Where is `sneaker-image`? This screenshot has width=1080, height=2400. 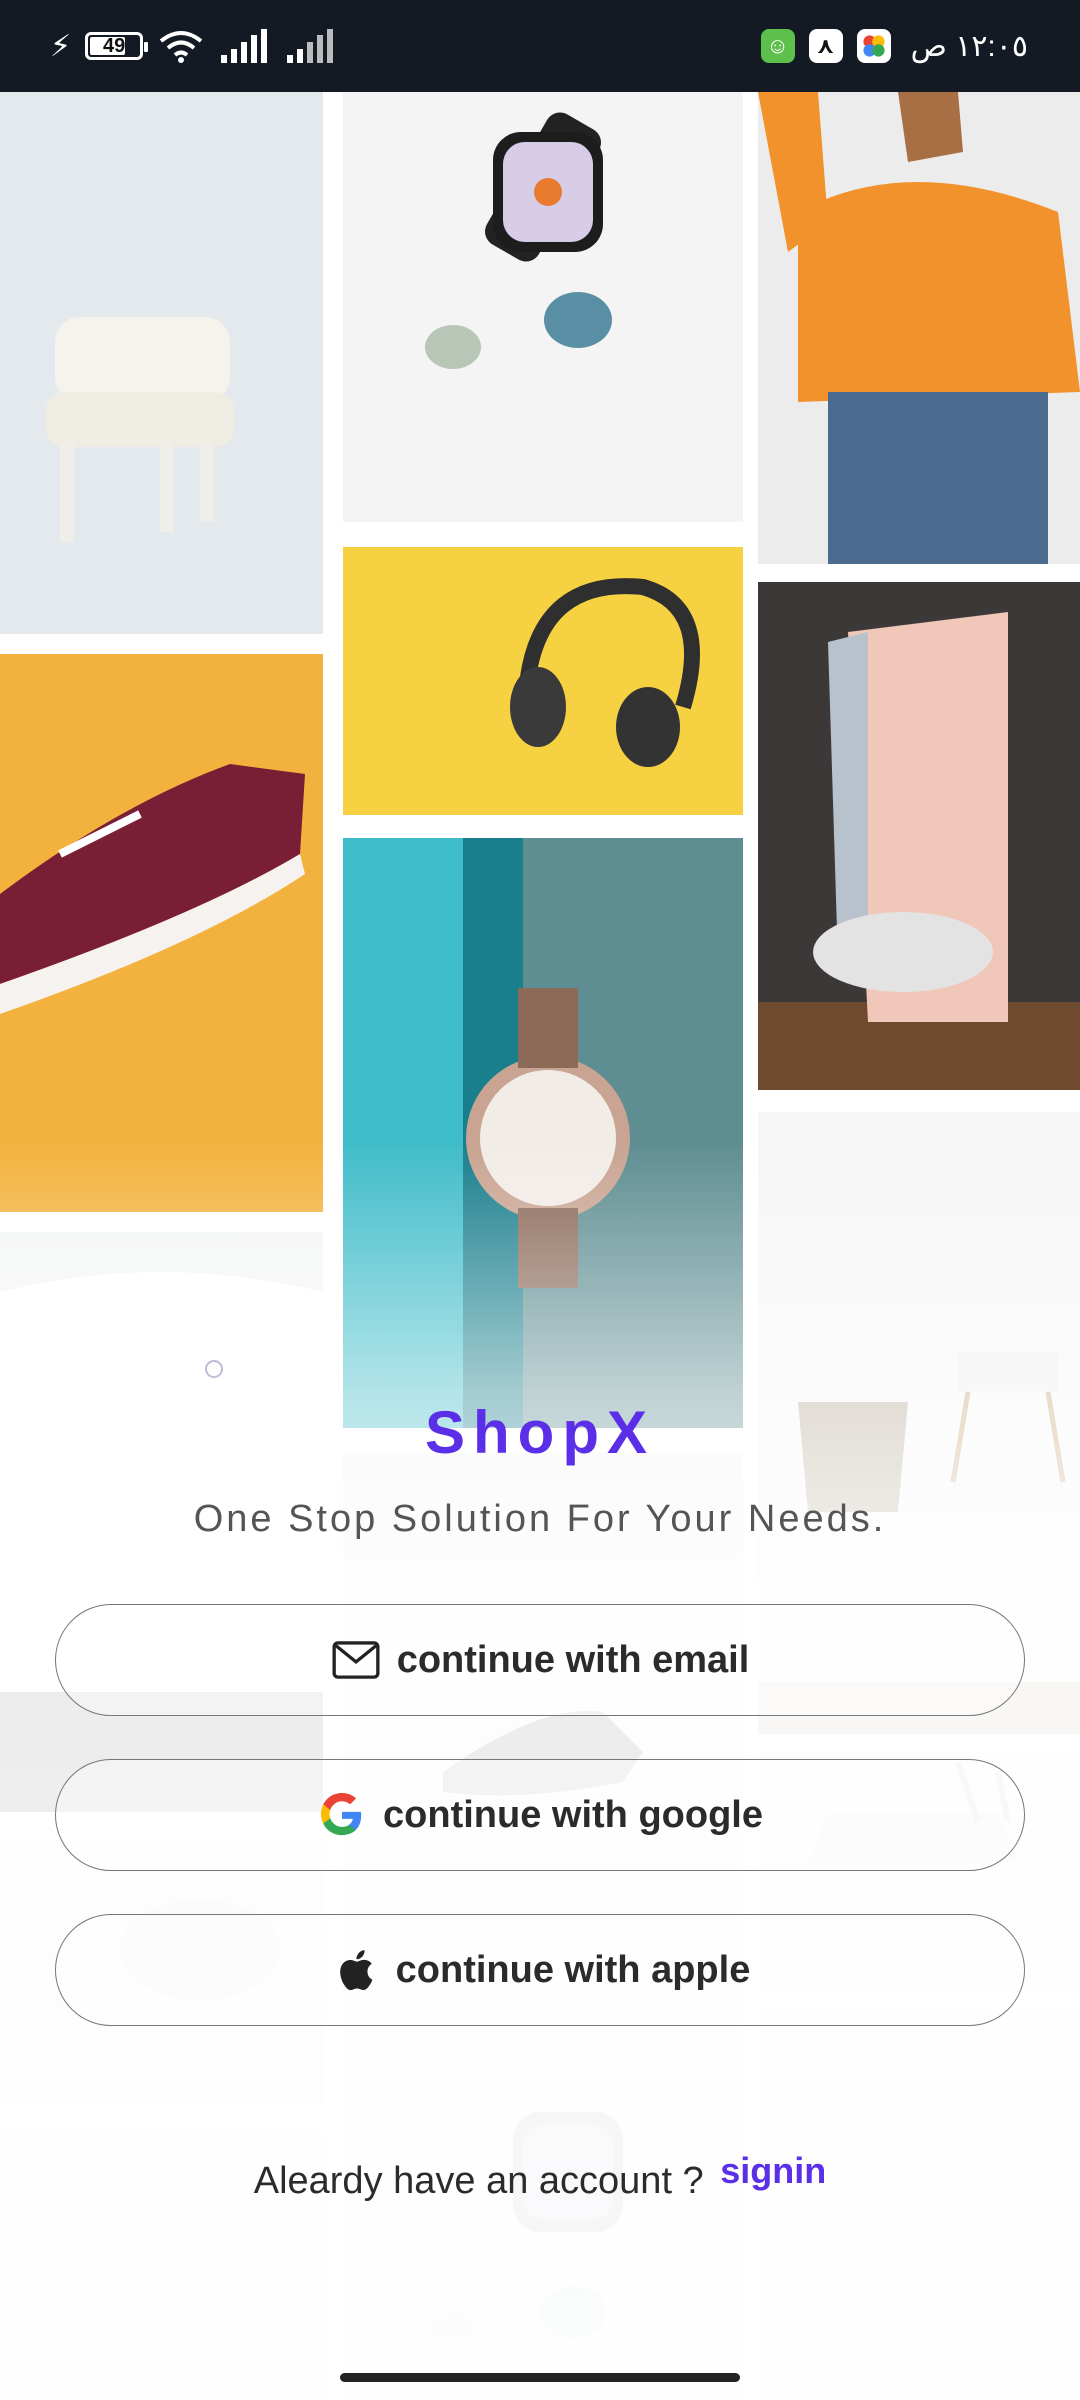
sneaker-image is located at coordinates (161, 933).